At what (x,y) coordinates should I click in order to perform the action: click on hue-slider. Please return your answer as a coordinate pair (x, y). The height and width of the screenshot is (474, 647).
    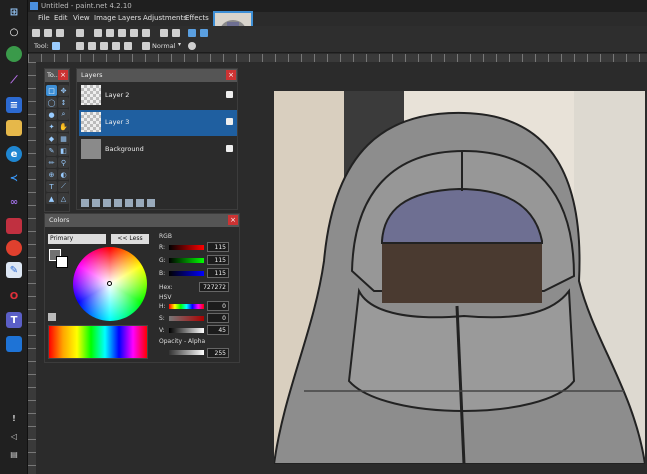
    Looking at the image, I should click on (186, 306).